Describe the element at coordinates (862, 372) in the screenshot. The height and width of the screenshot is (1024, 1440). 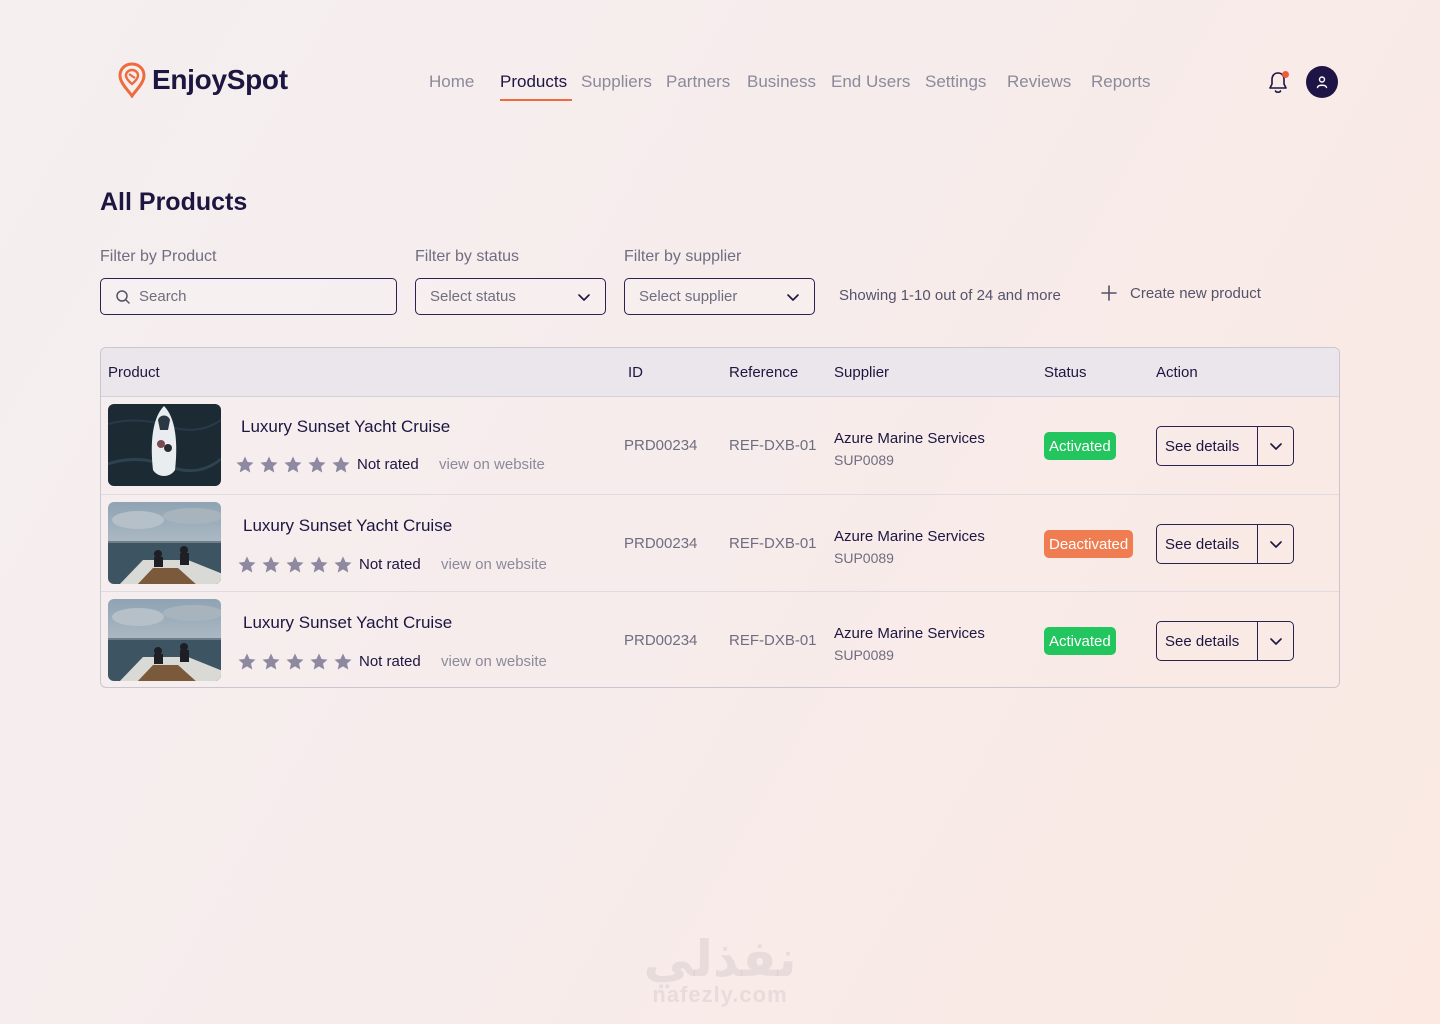
I see `column-header-supplier: Supplier` at that location.